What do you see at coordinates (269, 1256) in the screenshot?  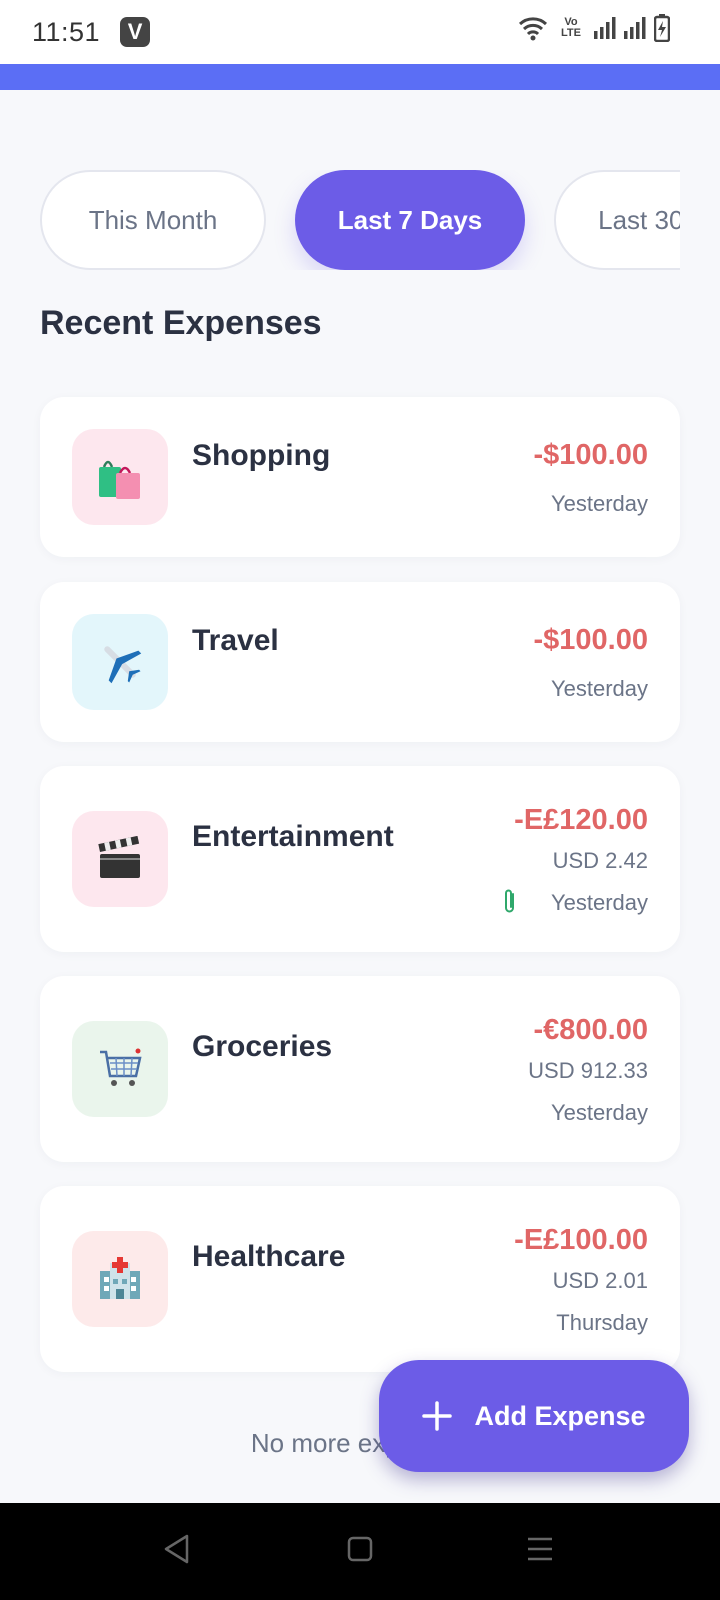 I see `category-name: Healthcare` at bounding box center [269, 1256].